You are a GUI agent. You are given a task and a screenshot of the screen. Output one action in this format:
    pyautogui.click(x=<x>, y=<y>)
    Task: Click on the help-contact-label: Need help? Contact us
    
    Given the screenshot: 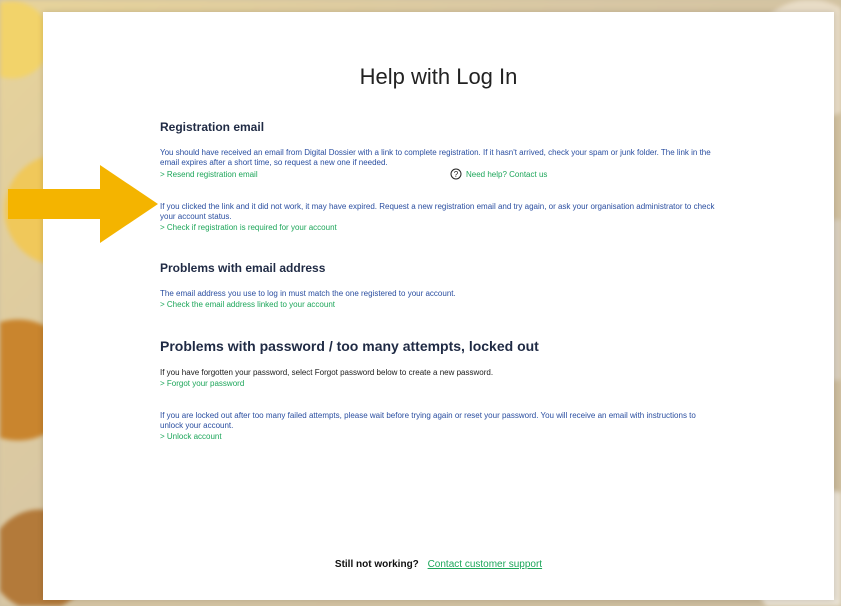 What is the action you would take?
    pyautogui.click(x=507, y=174)
    